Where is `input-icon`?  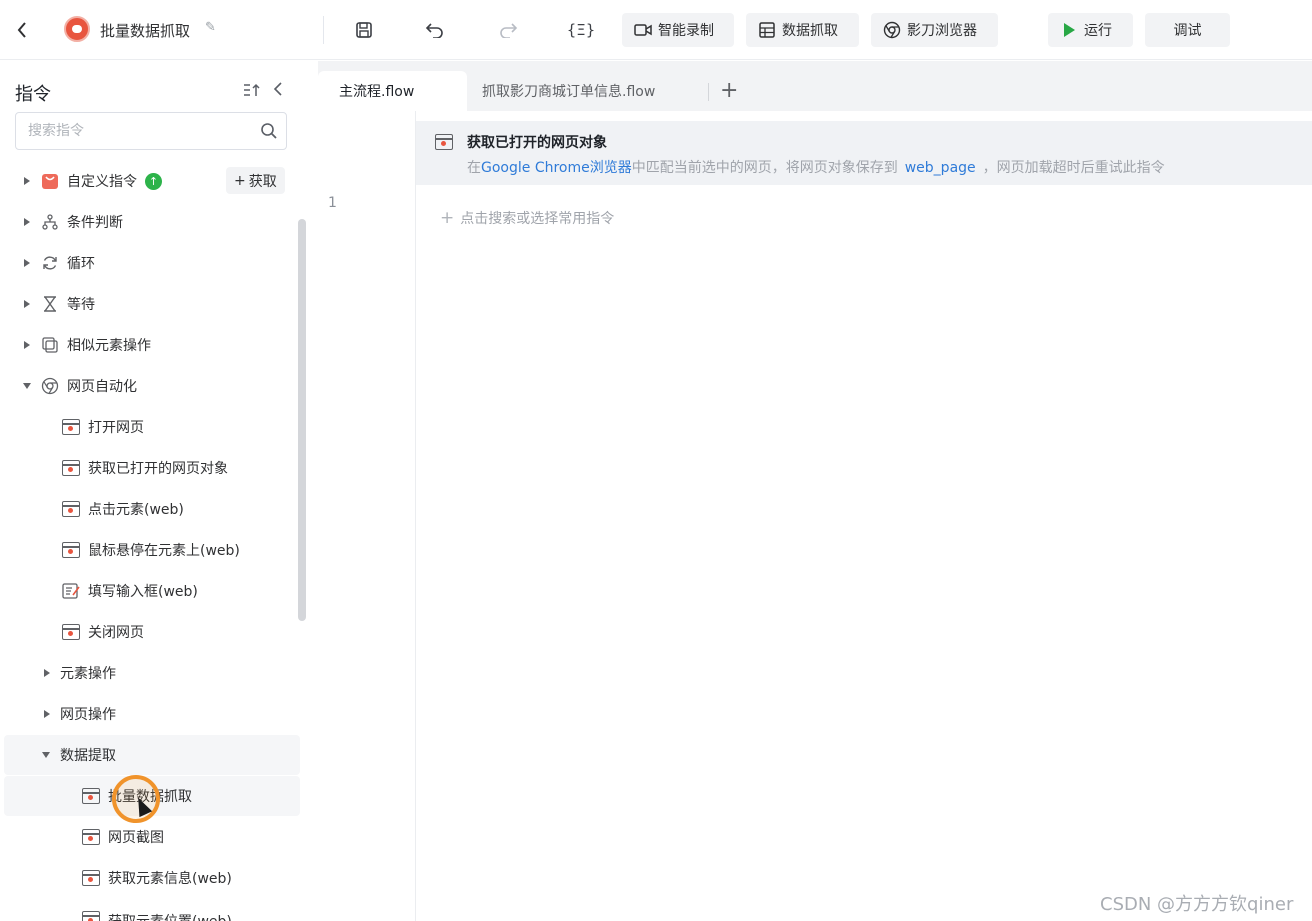 input-icon is located at coordinates (71, 591).